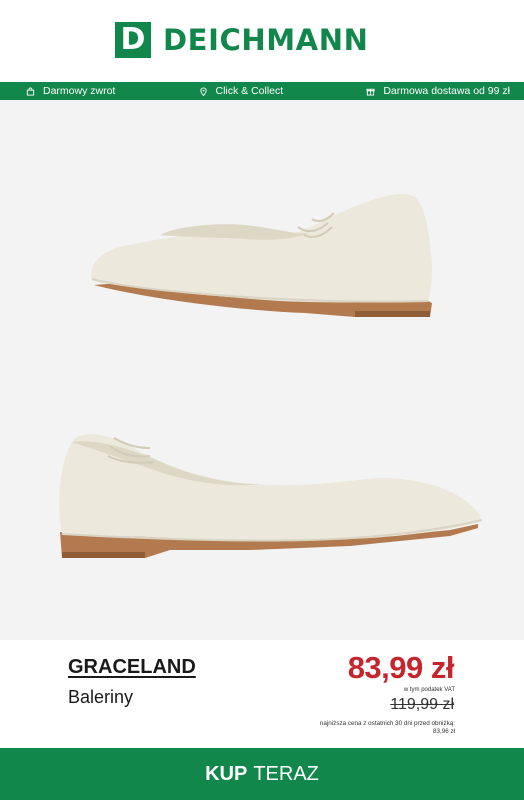 The image size is (524, 800). I want to click on usp-free-returns: Darmowy zwrot, so click(70, 91).